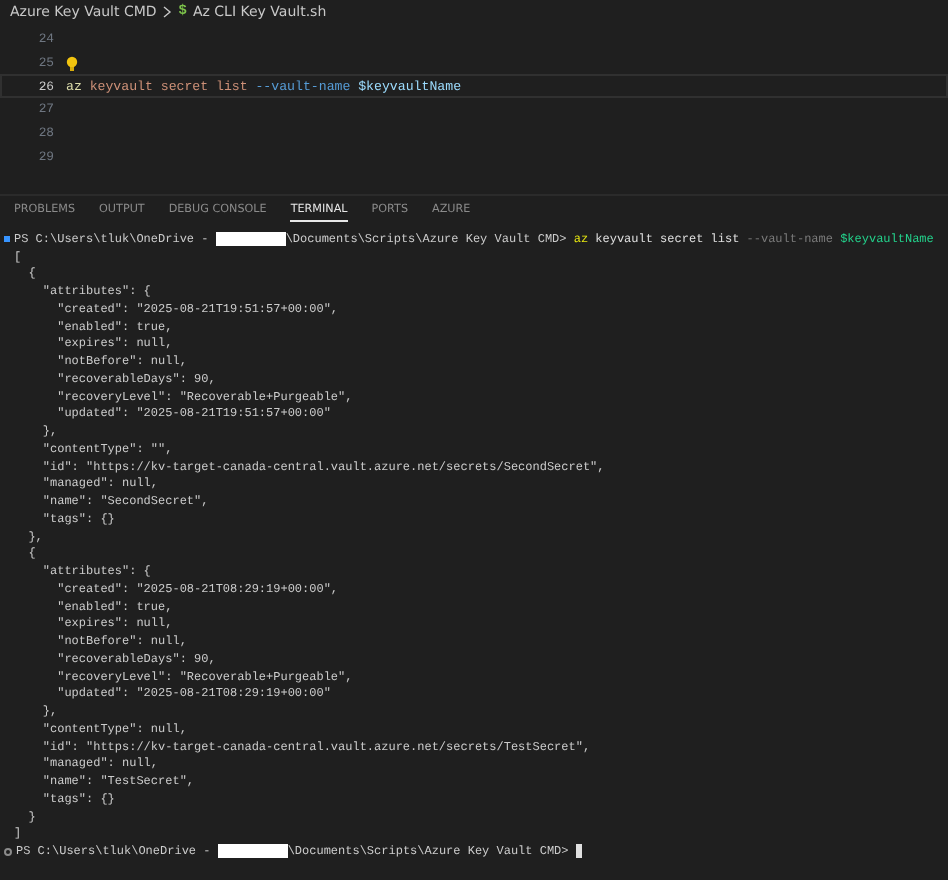 Image resolution: width=948 pixels, height=880 pixels. Describe the element at coordinates (7, 238) in the screenshot. I see `command-success-icon` at that location.